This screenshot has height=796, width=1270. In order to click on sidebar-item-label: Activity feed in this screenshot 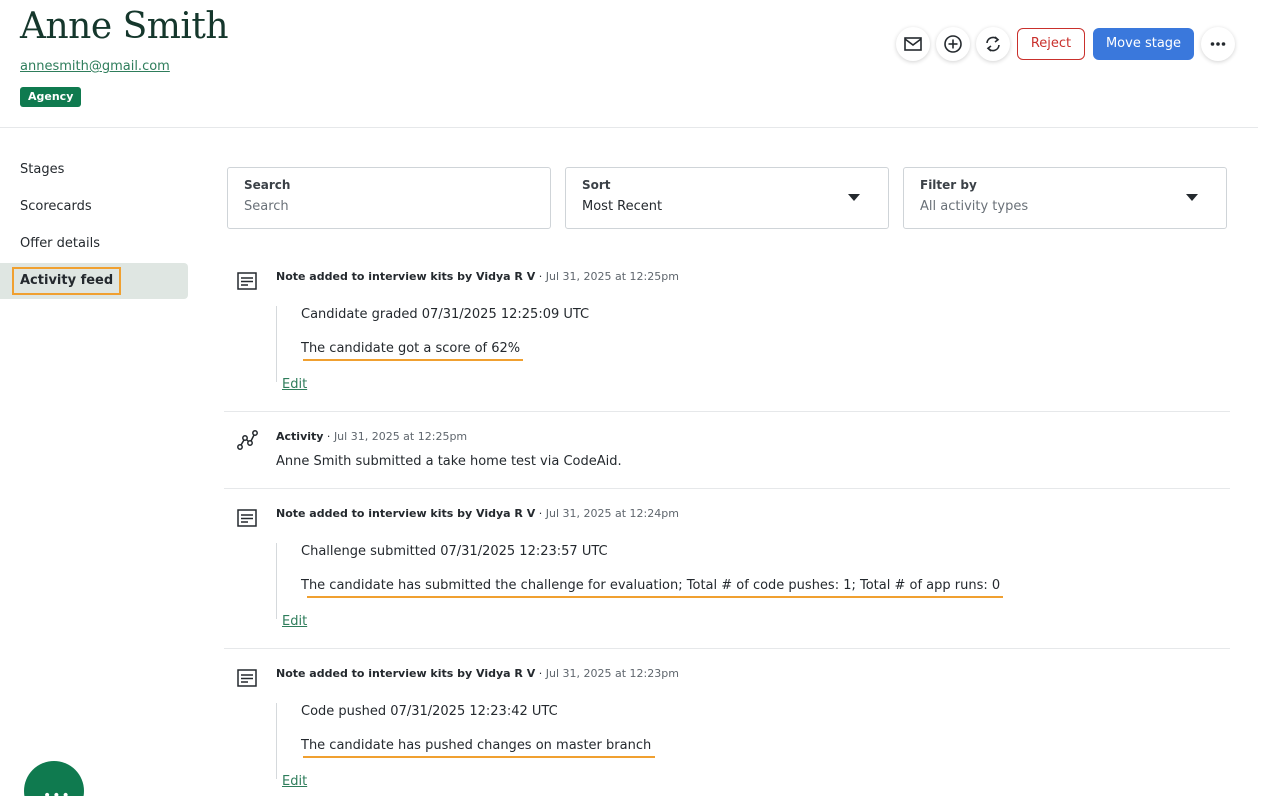, I will do `click(67, 281)`.